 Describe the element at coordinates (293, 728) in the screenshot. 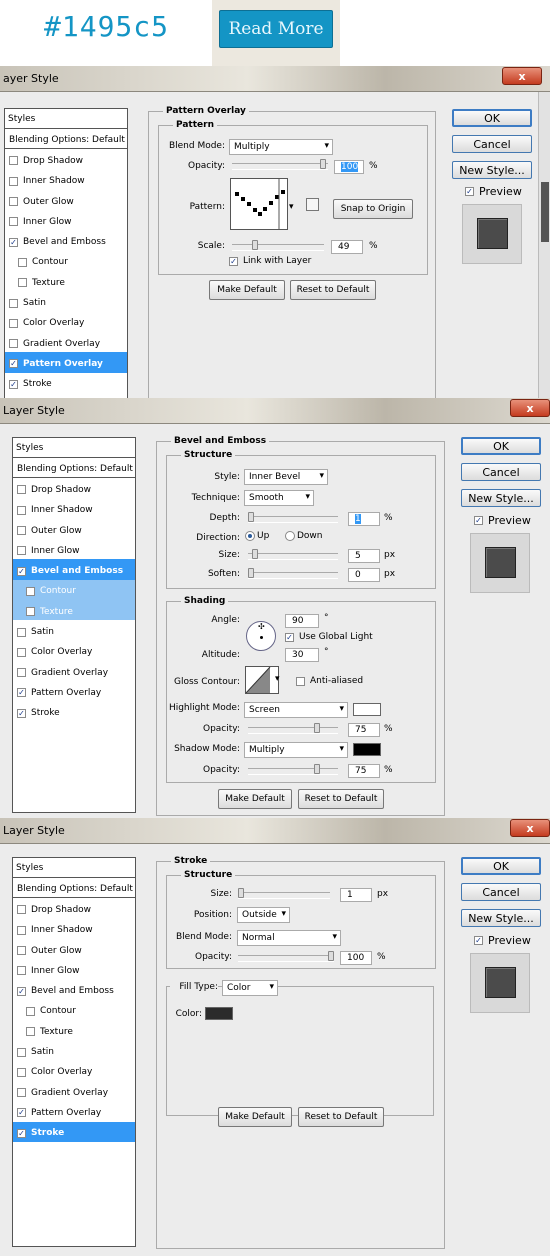

I see `highlight-opacity-slider` at that location.